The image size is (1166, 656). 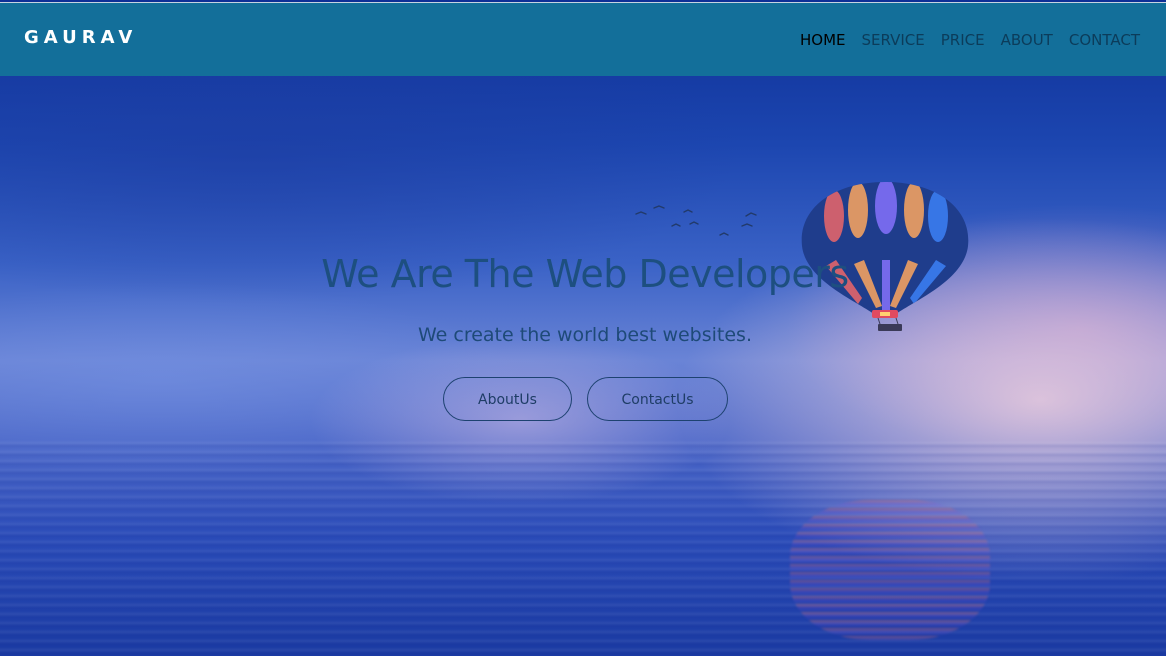 What do you see at coordinates (893, 40) in the screenshot?
I see `nav-item-service: SERVICE` at bounding box center [893, 40].